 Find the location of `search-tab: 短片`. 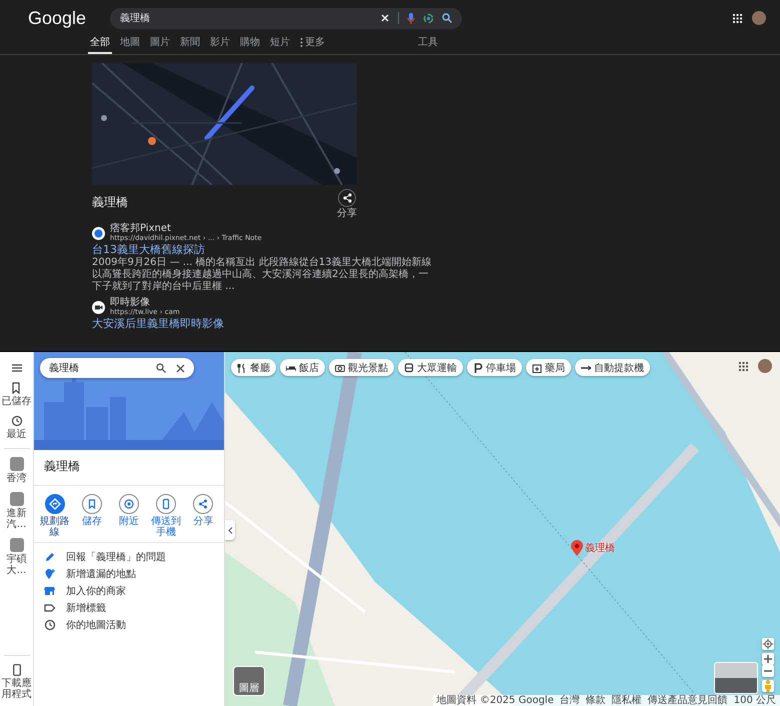

search-tab: 短片 is located at coordinates (280, 44).